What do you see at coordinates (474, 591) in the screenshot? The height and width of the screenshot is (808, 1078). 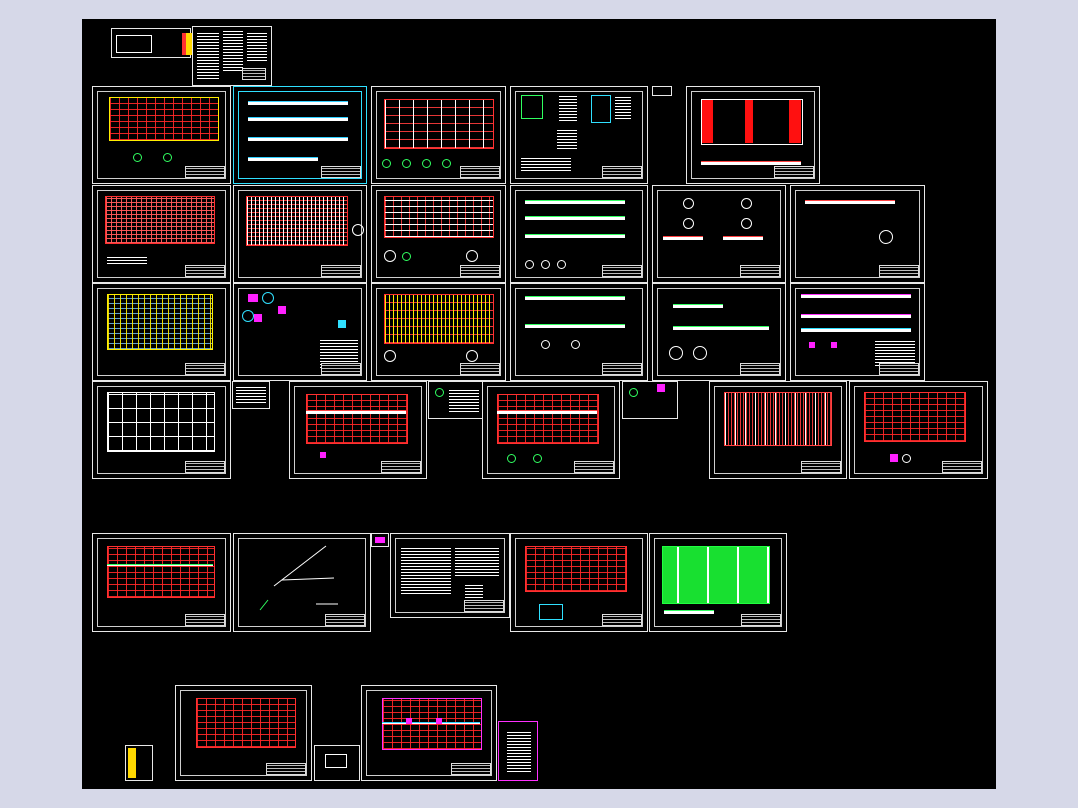 I see `design-notes-table` at bounding box center [474, 591].